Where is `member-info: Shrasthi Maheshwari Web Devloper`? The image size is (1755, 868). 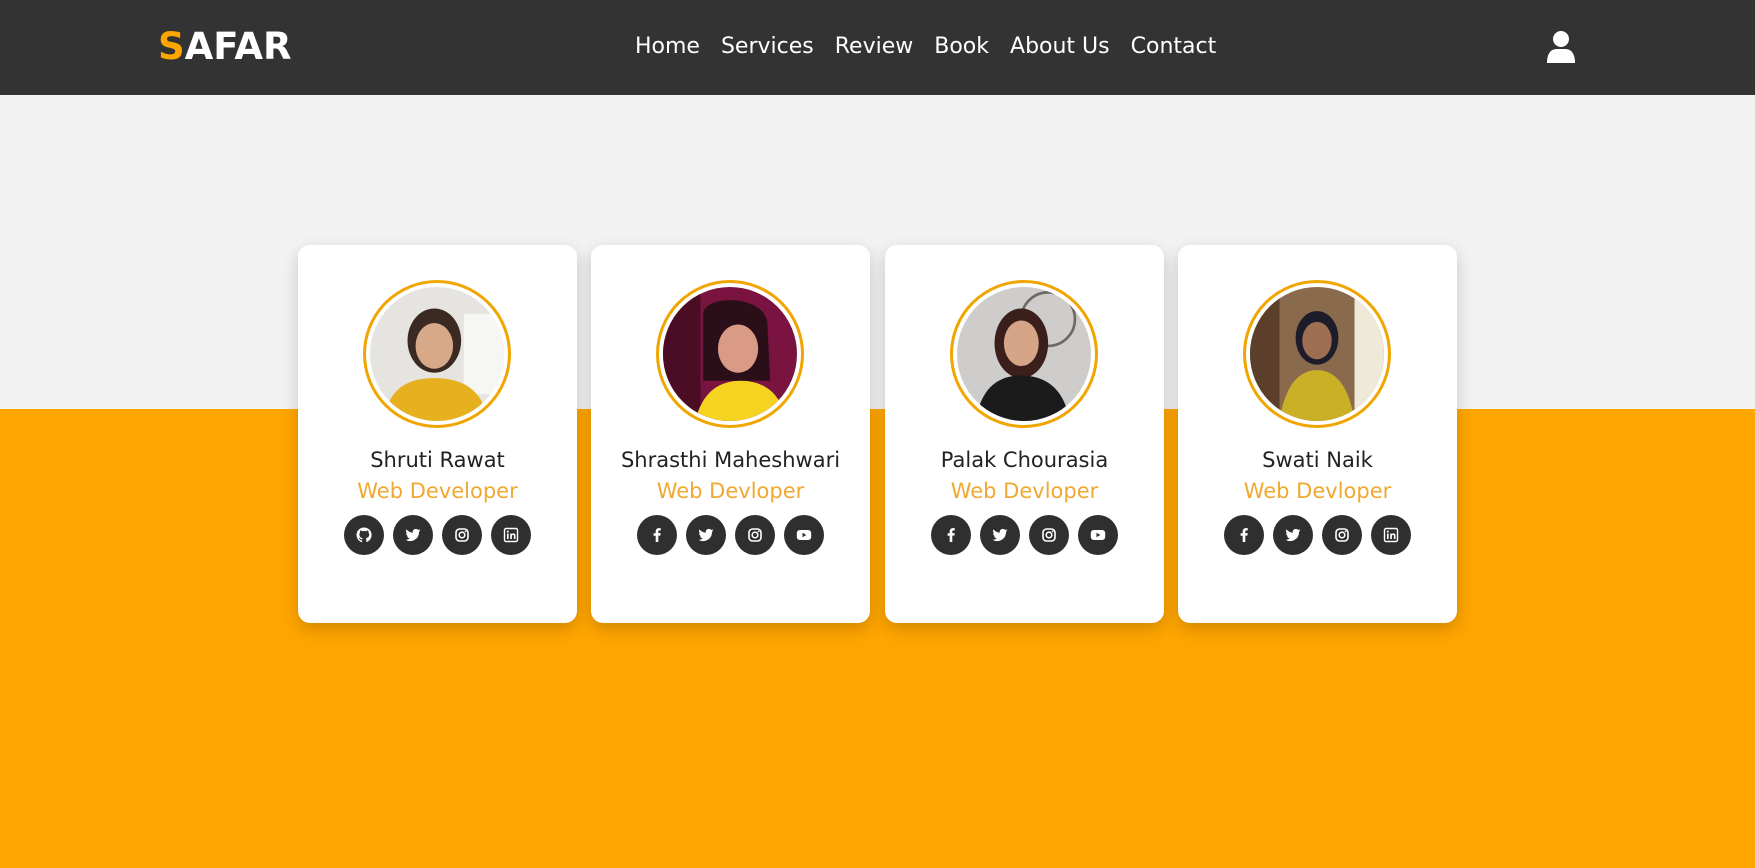 member-info: Shrasthi Maheshwari Web Devloper is located at coordinates (730, 500).